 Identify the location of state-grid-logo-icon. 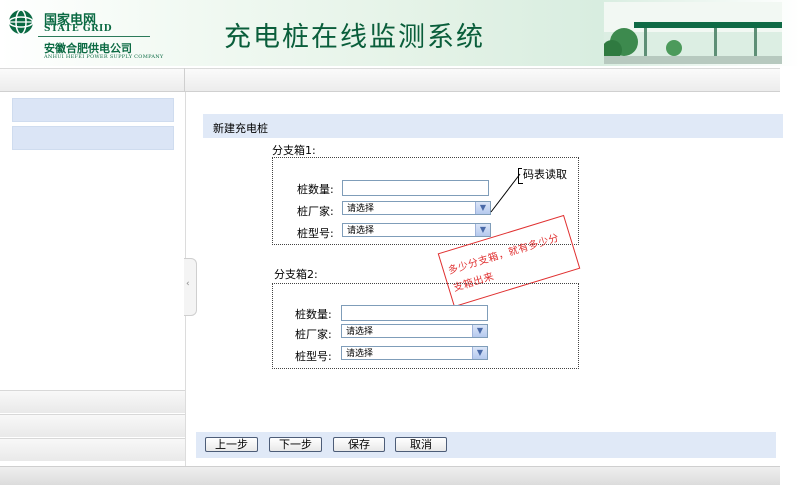
(21, 22).